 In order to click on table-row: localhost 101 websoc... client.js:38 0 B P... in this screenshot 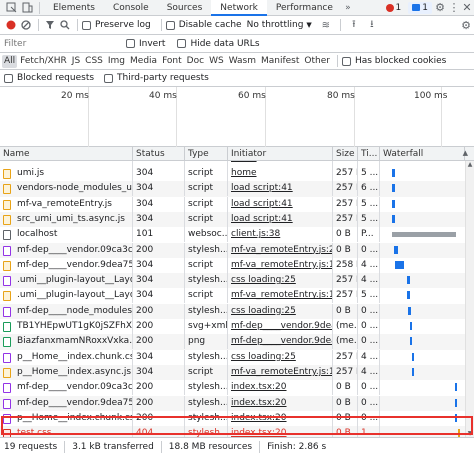, I will do `click(237, 235)`.